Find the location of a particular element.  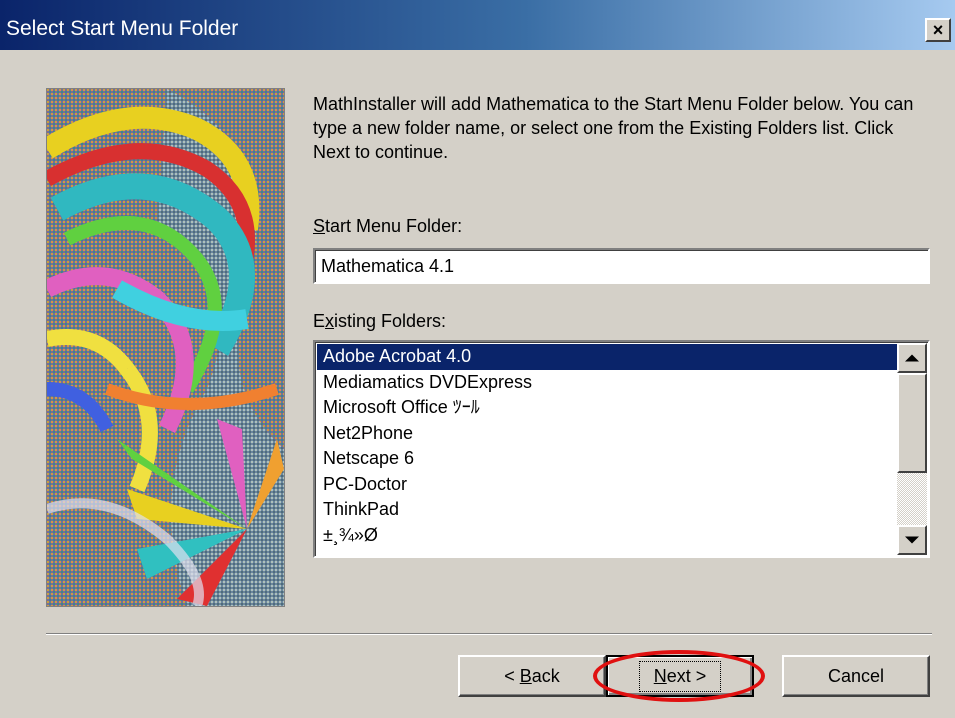

close-button: × is located at coordinates (938, 30).